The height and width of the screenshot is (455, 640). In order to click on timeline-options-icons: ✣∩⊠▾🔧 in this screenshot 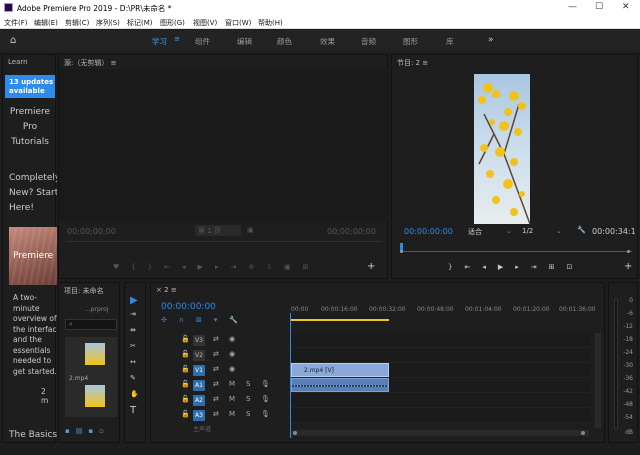, I will do `click(205, 320)`.